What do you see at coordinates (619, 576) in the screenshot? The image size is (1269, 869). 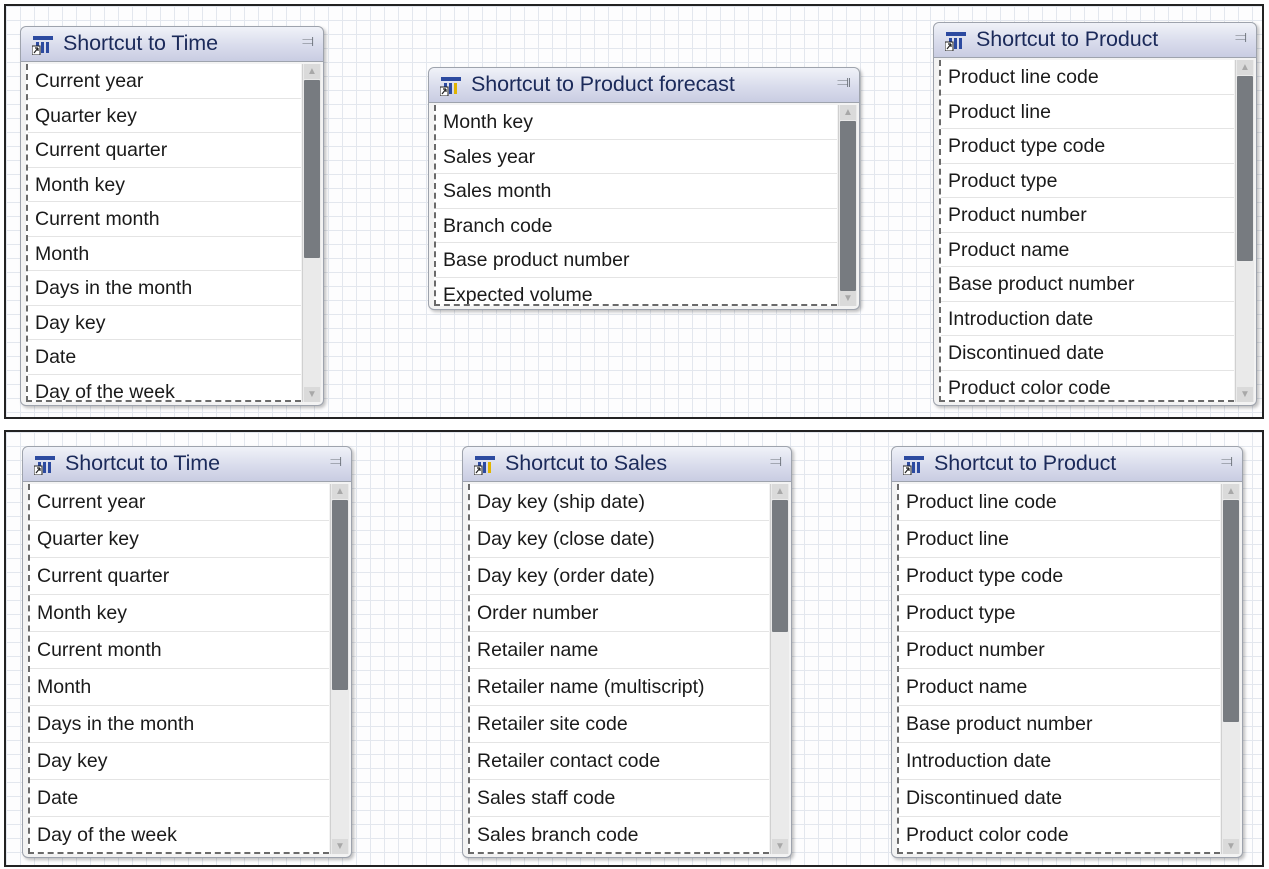 I see `query-item: Day key (order date)` at bounding box center [619, 576].